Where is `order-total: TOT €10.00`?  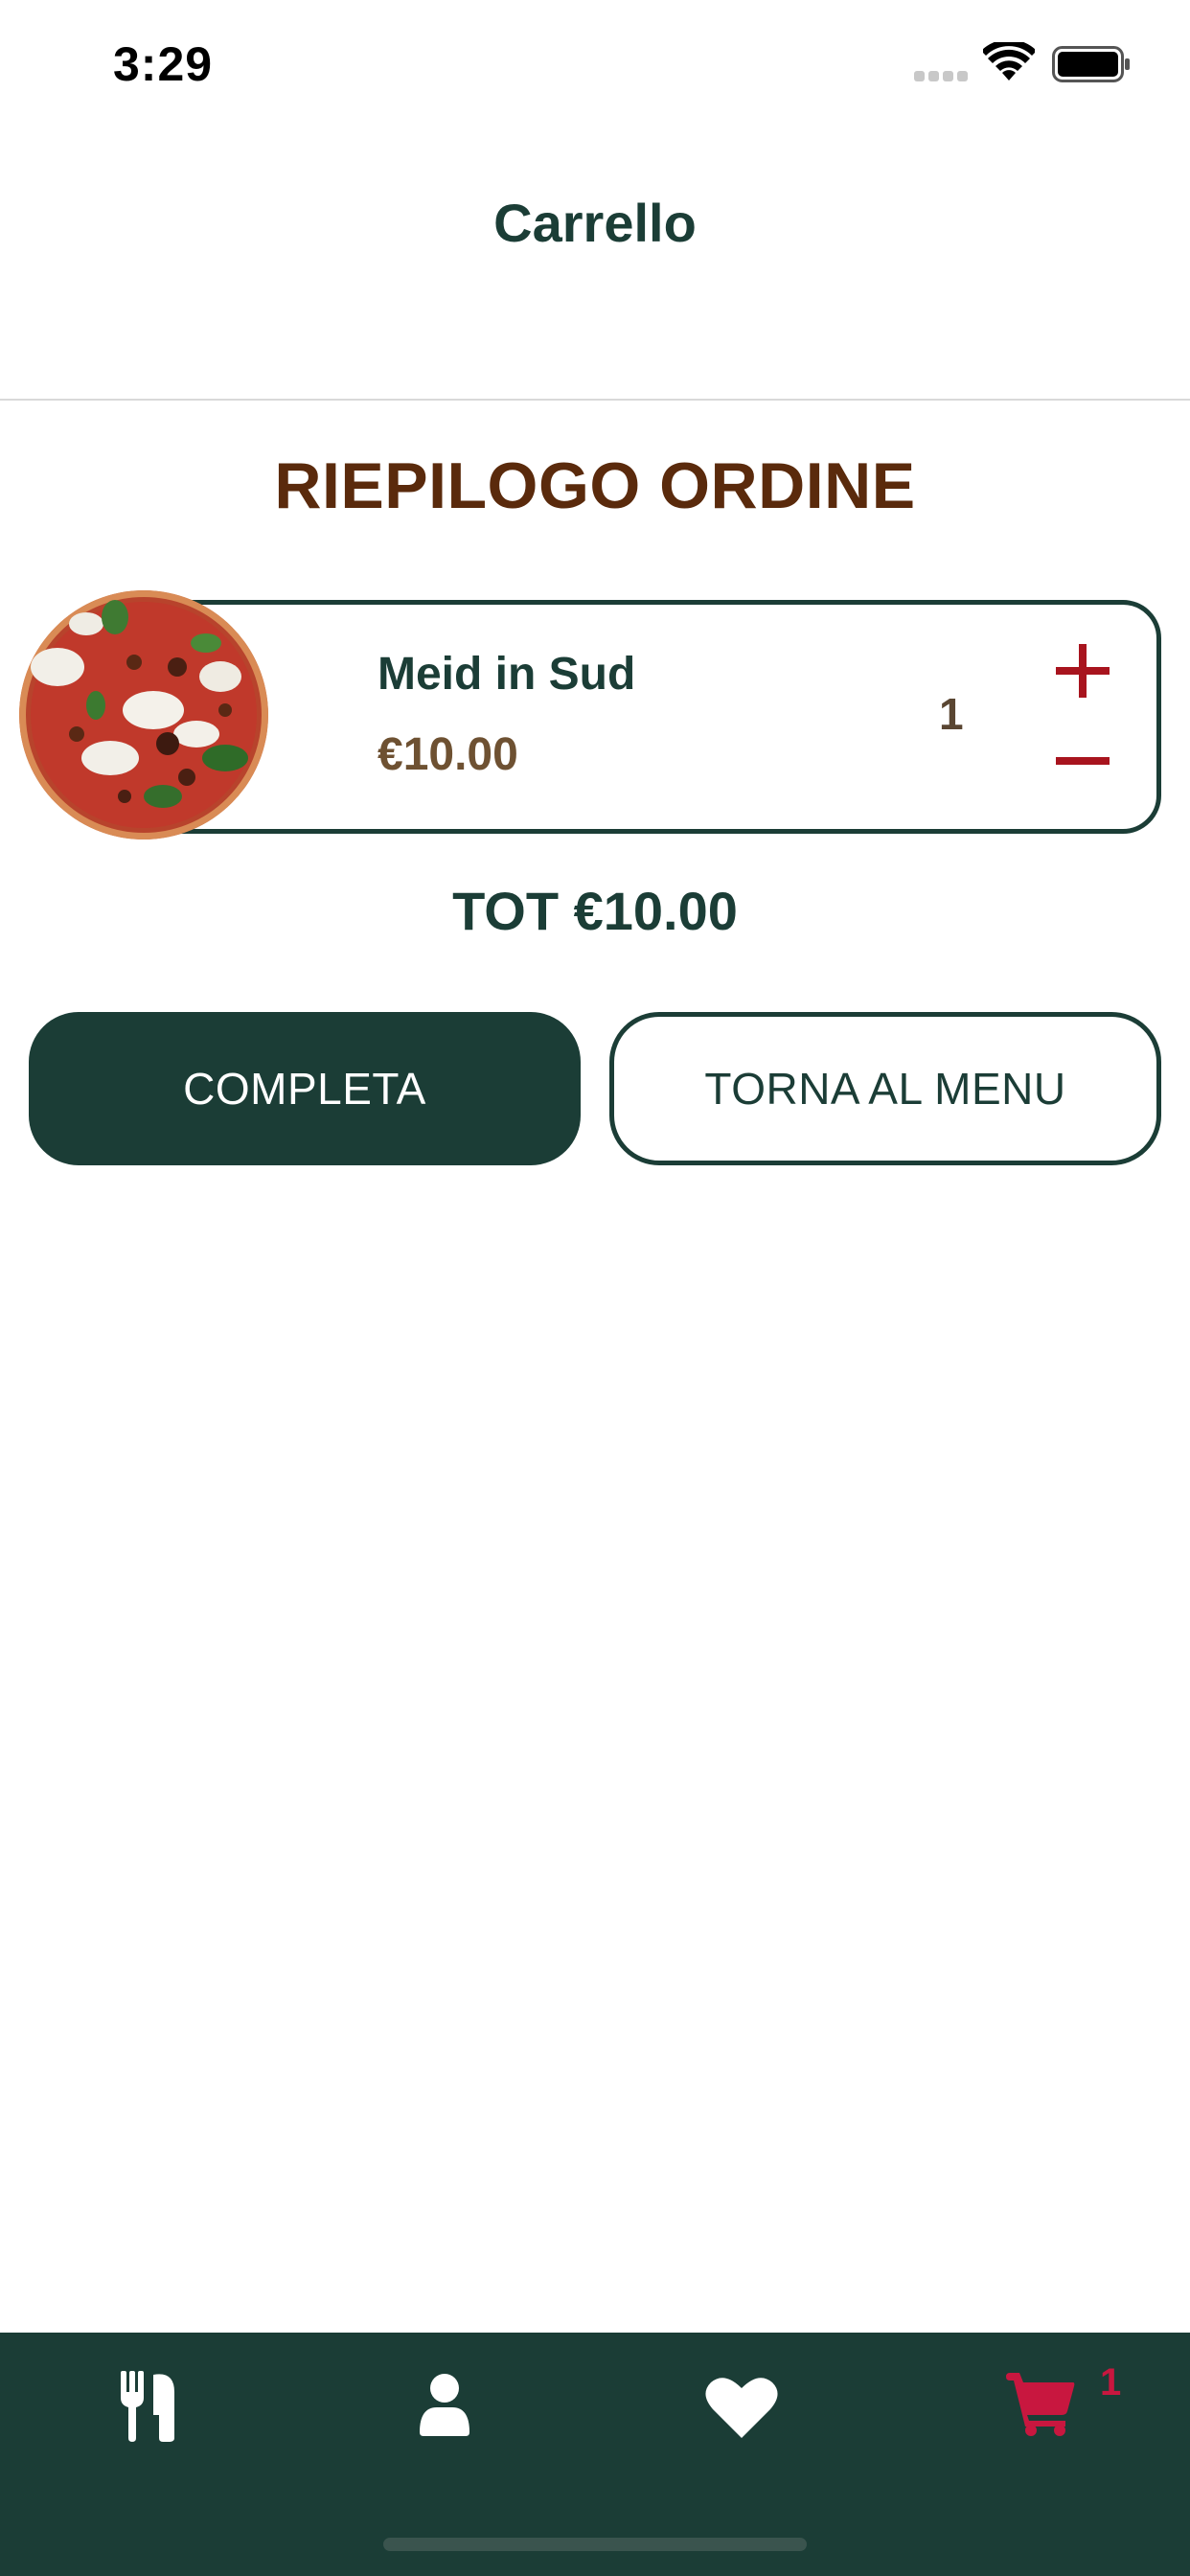
order-total: TOT €10.00 is located at coordinates (595, 911).